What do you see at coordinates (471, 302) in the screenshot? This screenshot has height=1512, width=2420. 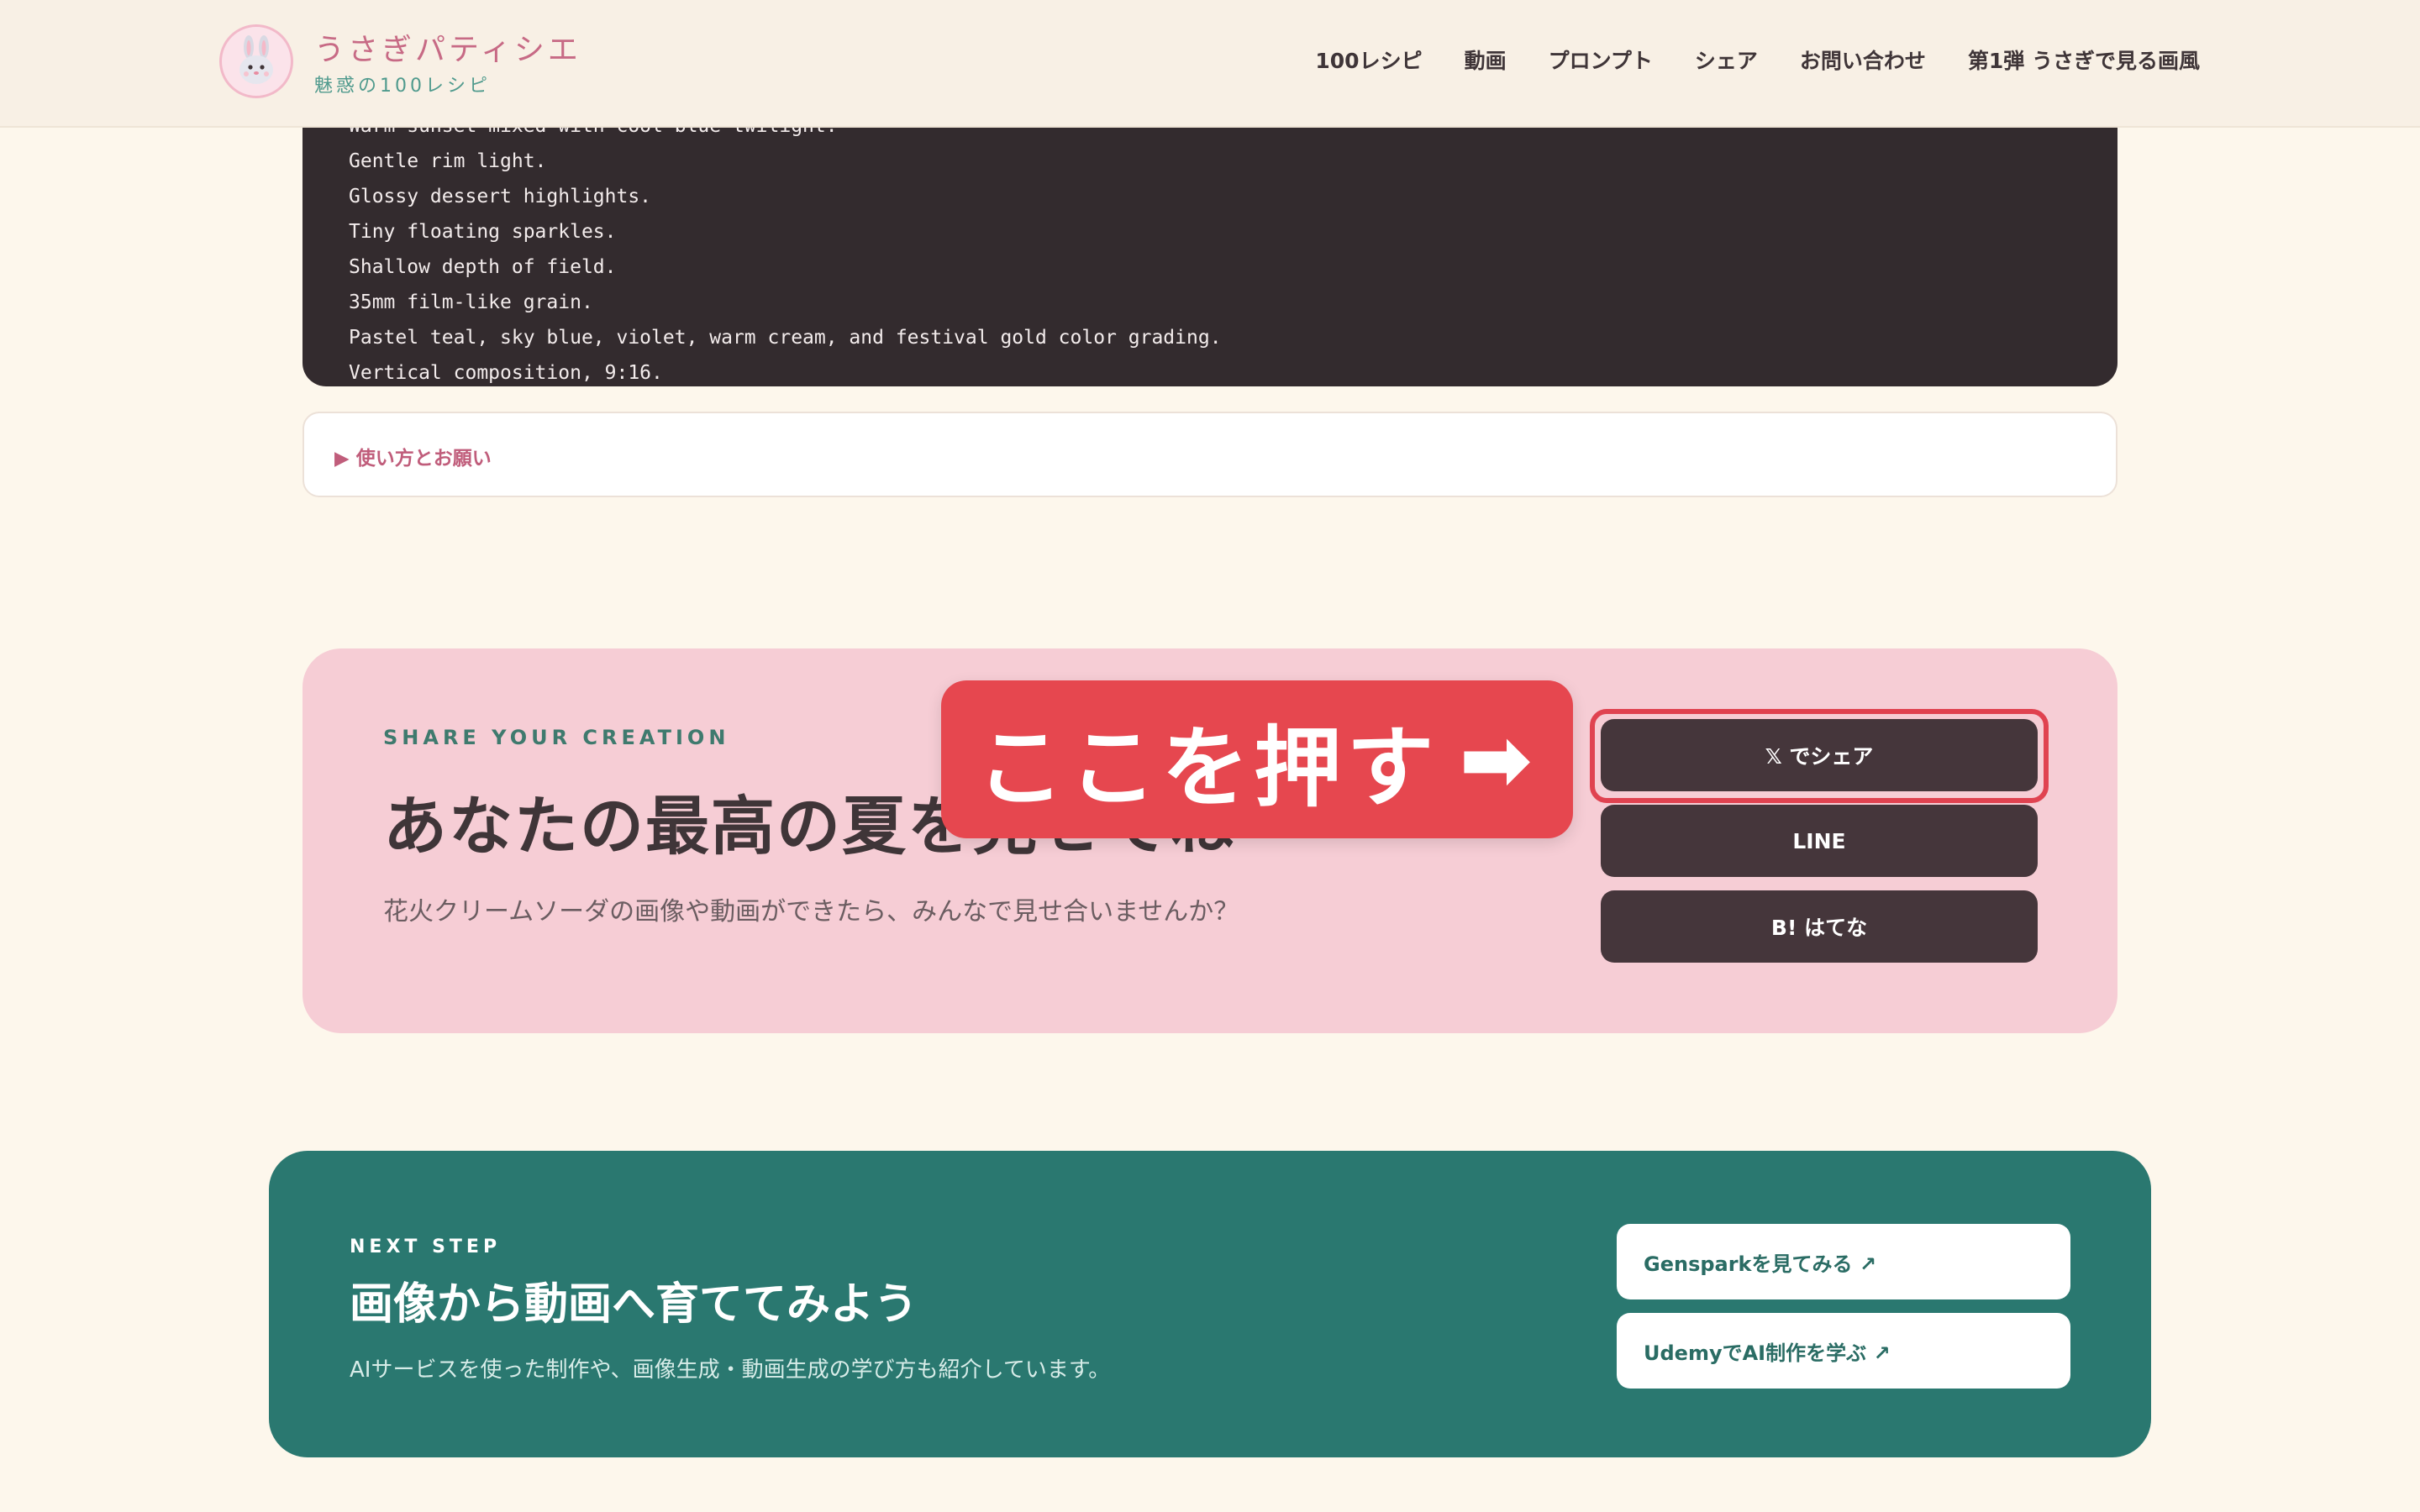 I see `code-line: 35mm film-like grain.` at bounding box center [471, 302].